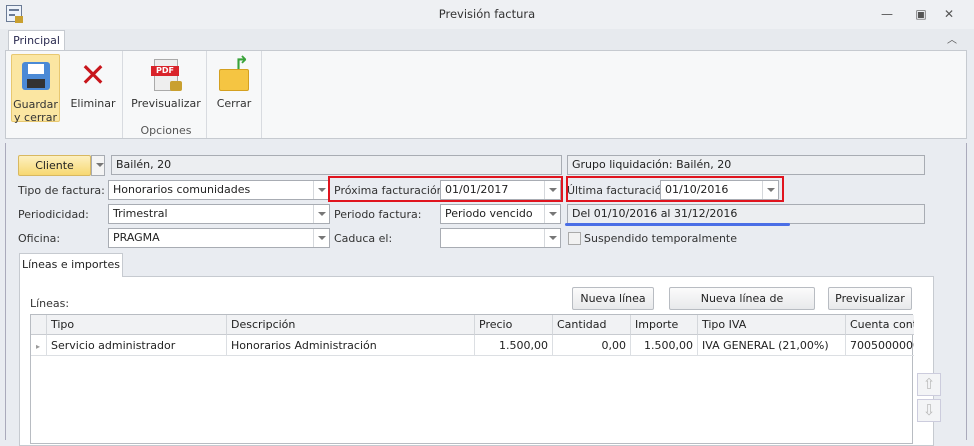  Describe the element at coordinates (39, 325) in the screenshot. I see `row-indicator-header` at that location.